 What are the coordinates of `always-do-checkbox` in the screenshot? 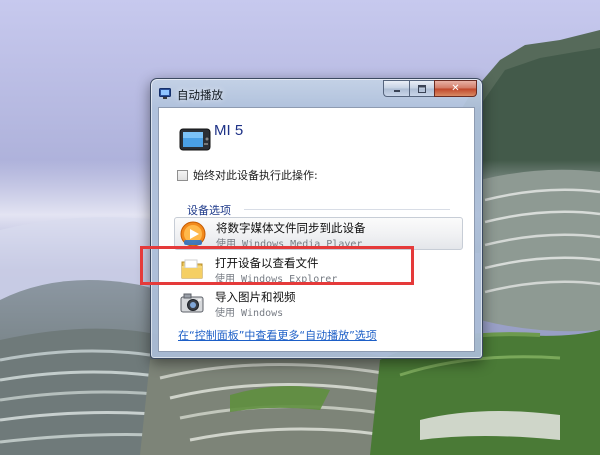 It's located at (182, 175).